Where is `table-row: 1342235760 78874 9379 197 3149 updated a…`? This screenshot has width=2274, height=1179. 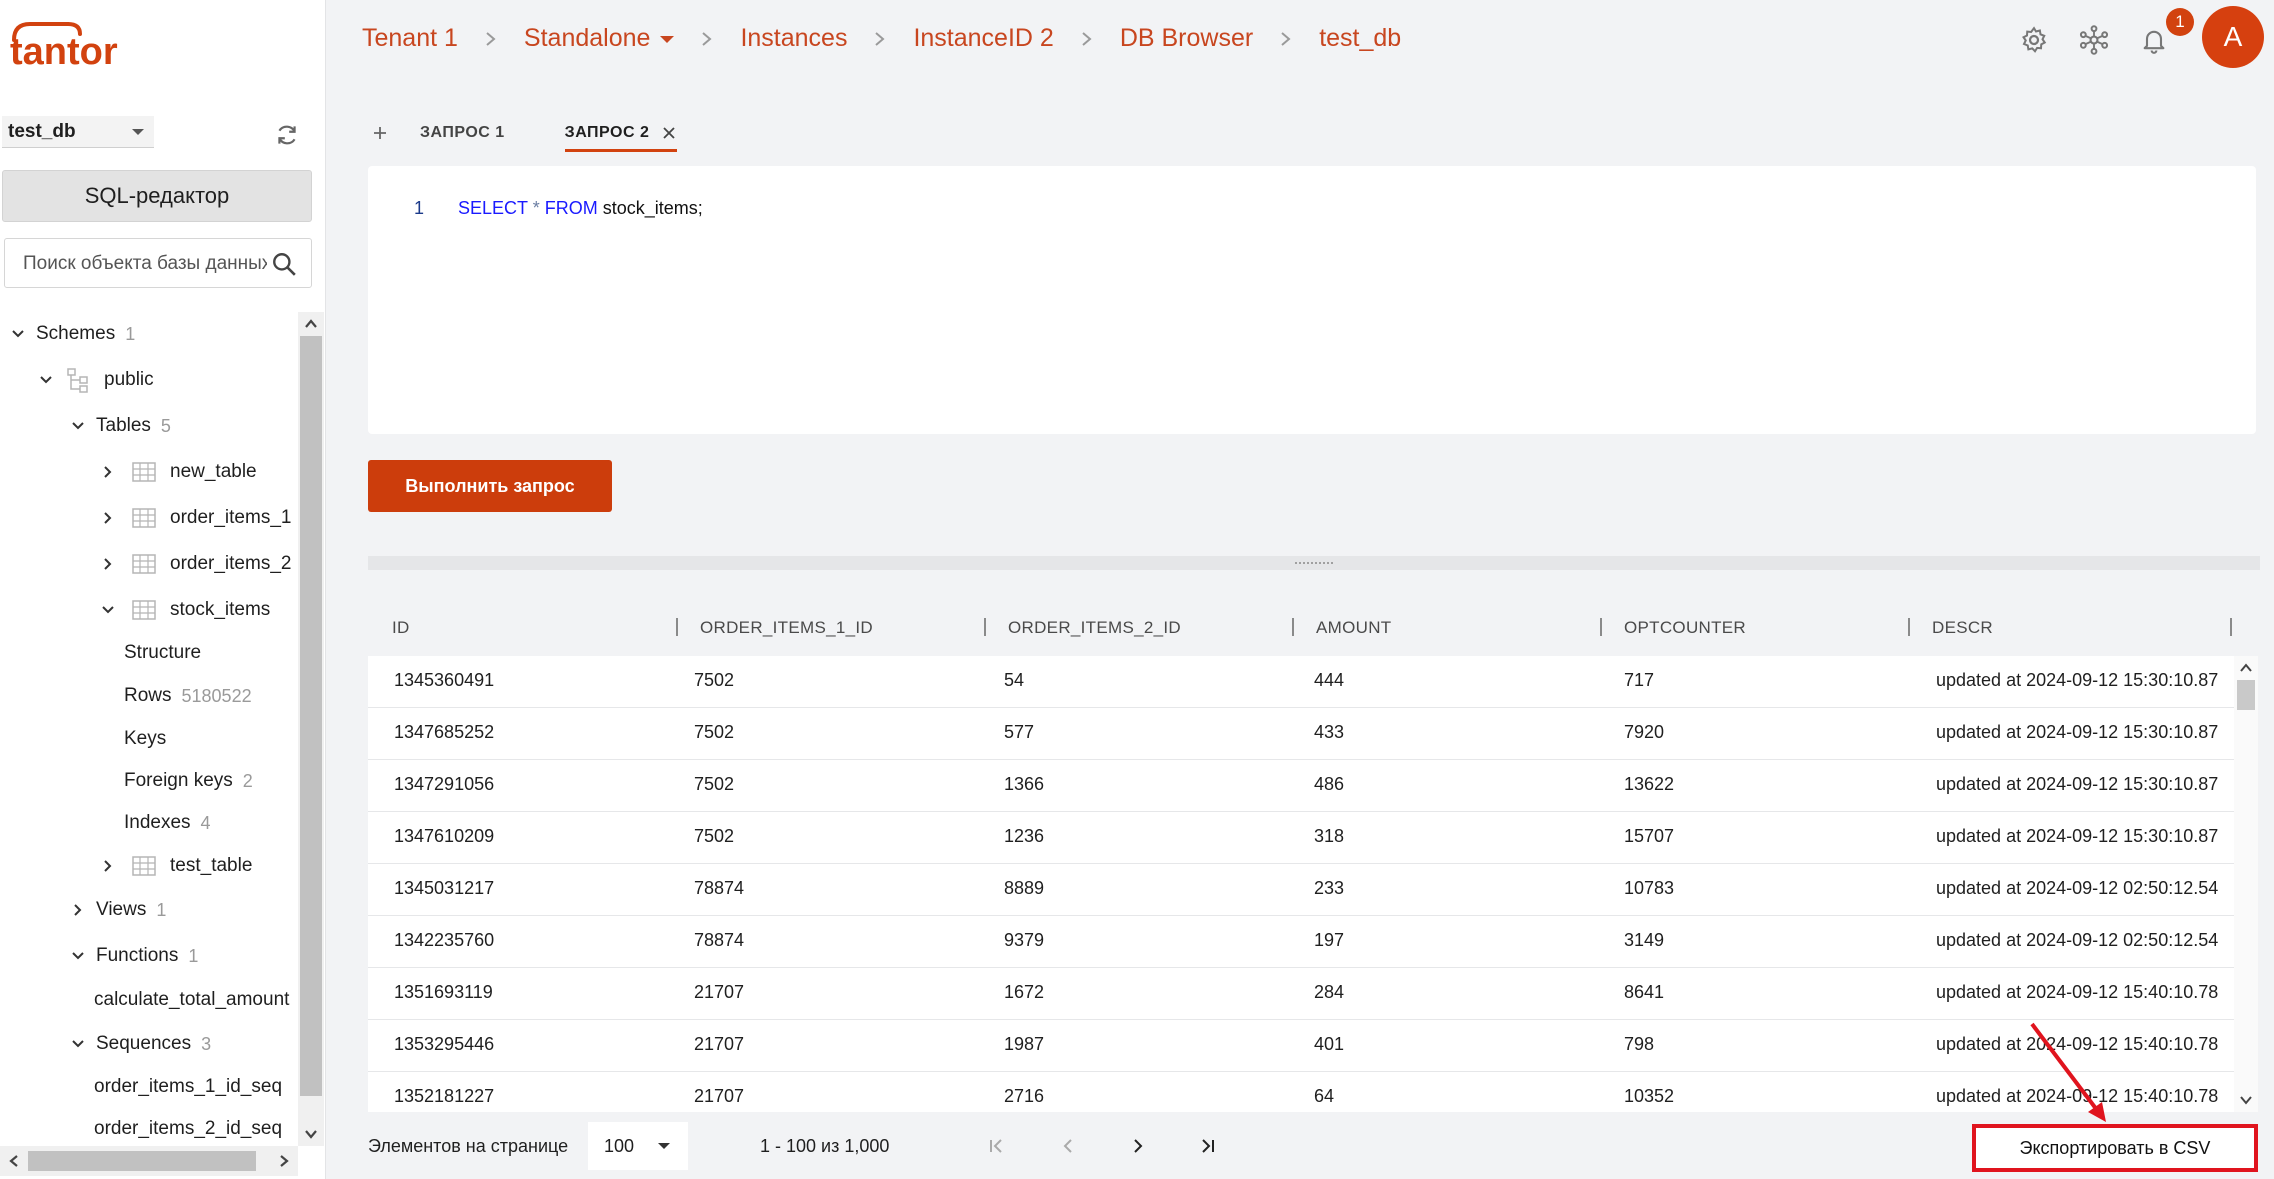
table-row: 1342235760 78874 9379 197 3149 updated a… is located at coordinates (1301, 942).